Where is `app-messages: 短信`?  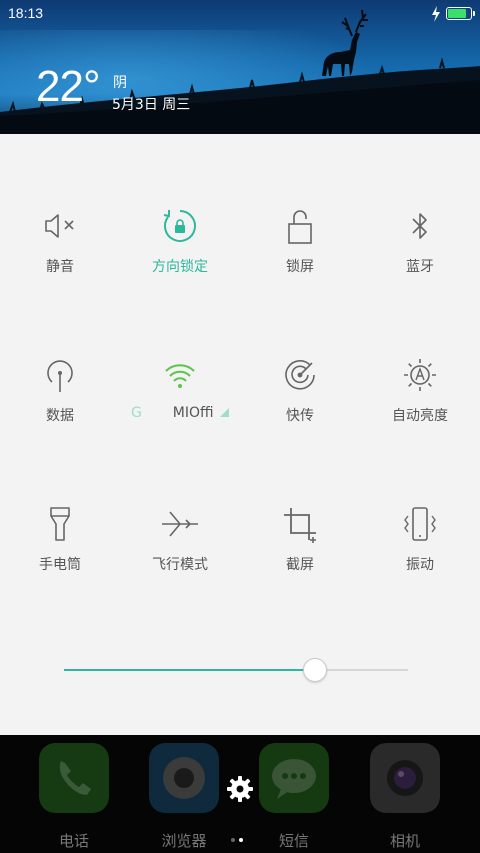
app-messages: 短信 is located at coordinates (295, 796).